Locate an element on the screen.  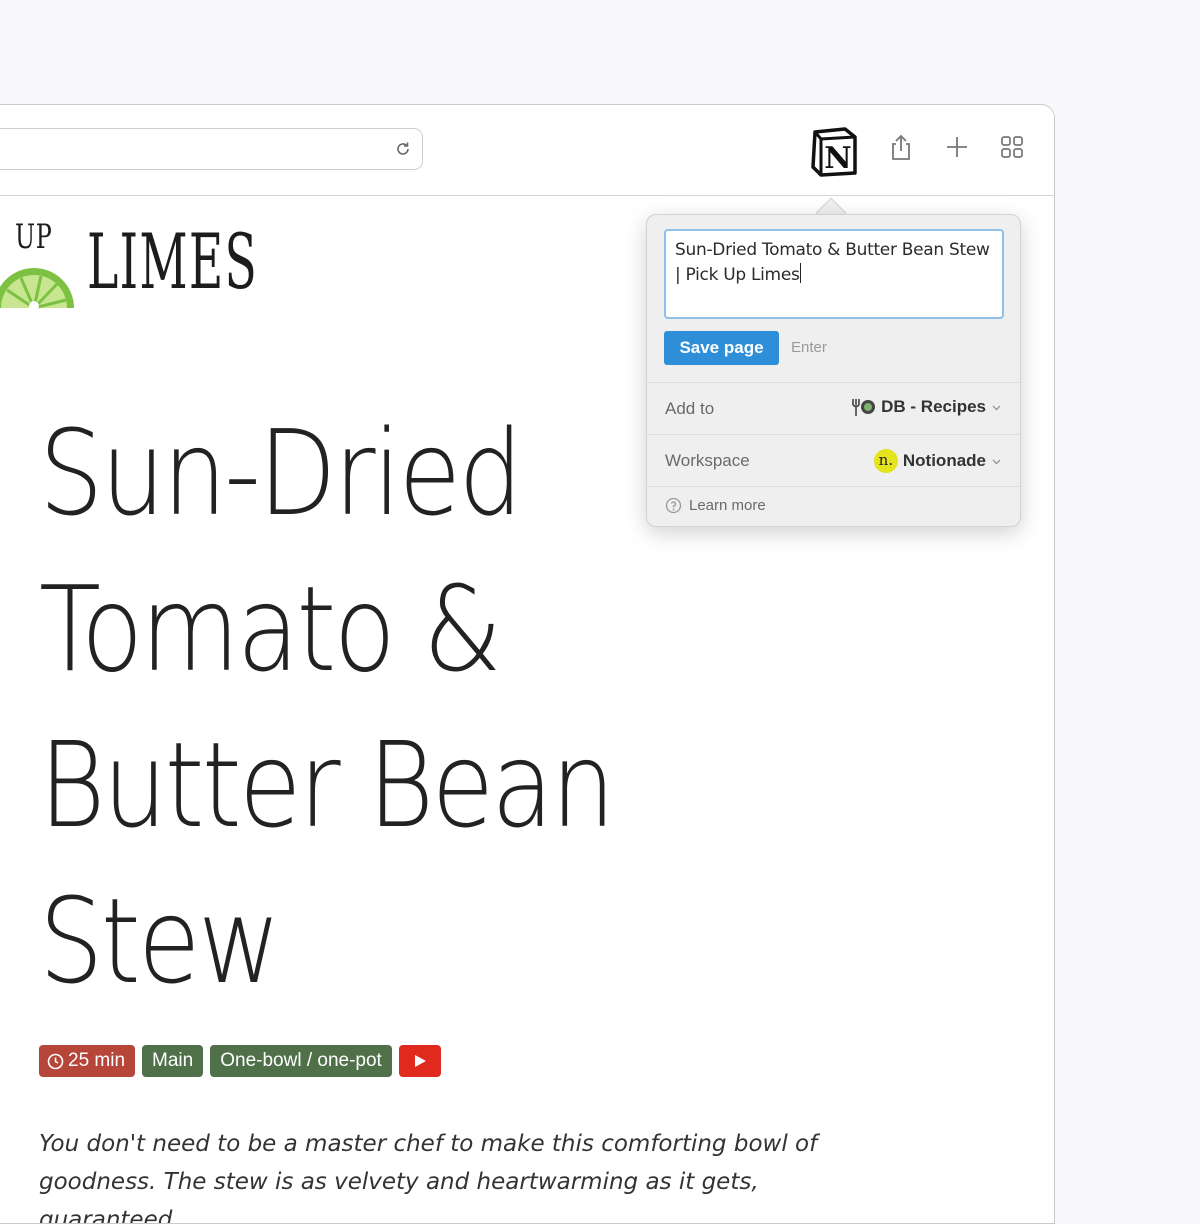
lime-logo-icon is located at coordinates (37, 289).